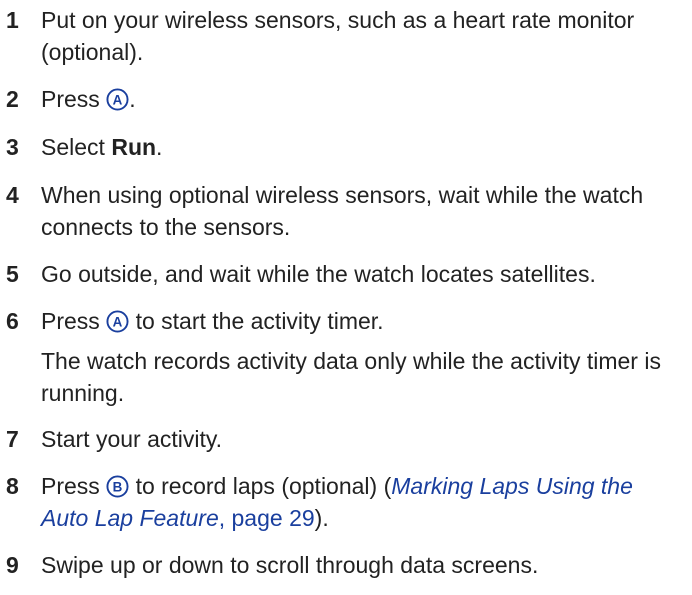 The height and width of the screenshot is (595, 692). Describe the element at coordinates (256, 321) in the screenshot. I see `step-text-after: to start the activity timer.` at that location.